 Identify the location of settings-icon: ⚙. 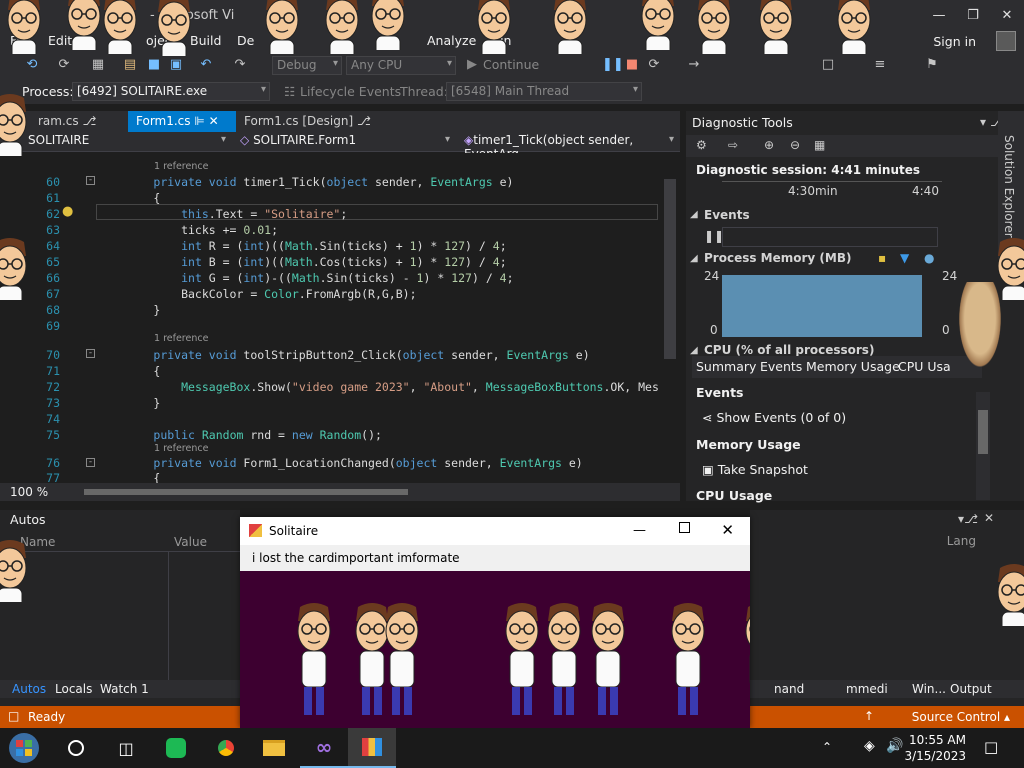
(701, 145).